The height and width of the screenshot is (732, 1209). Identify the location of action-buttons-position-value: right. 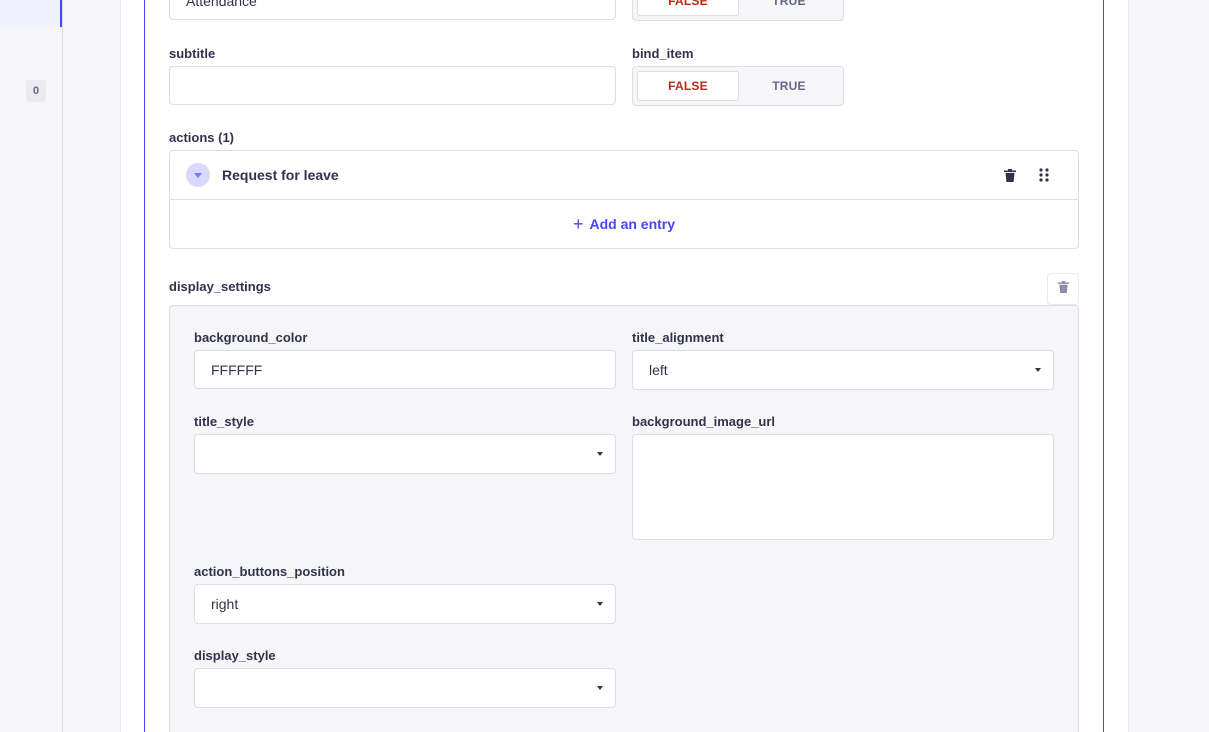
(225, 604).